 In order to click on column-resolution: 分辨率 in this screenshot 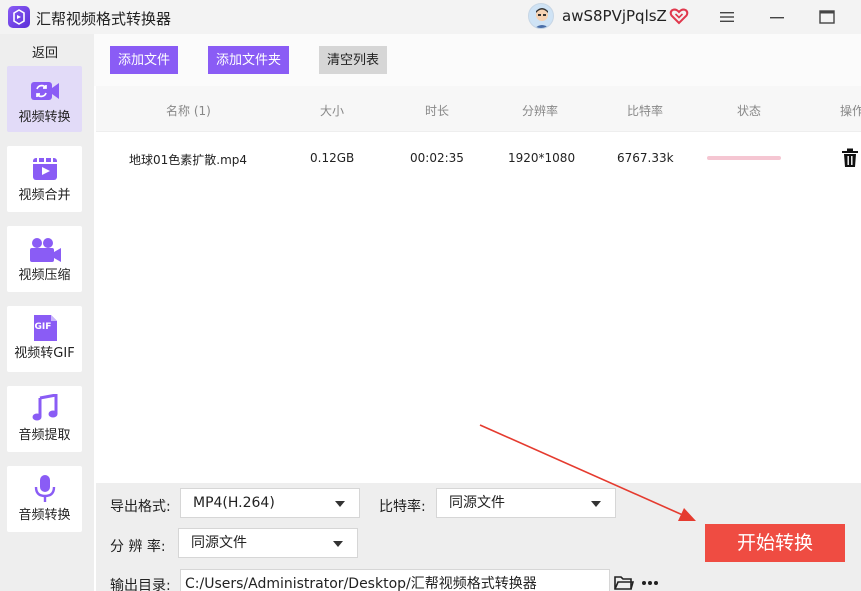, I will do `click(540, 110)`.